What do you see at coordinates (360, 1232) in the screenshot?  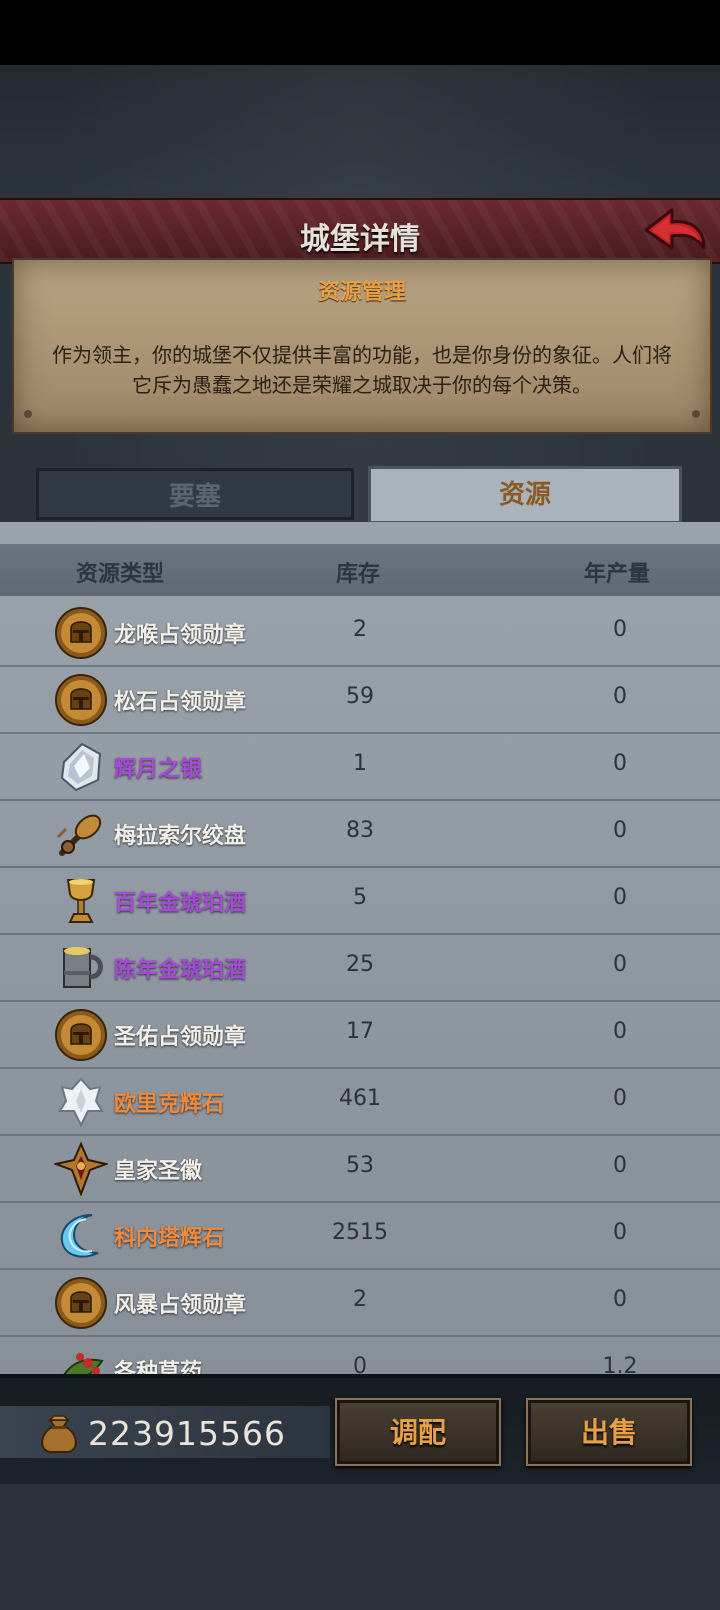 I see `resource-stock: 2515` at bounding box center [360, 1232].